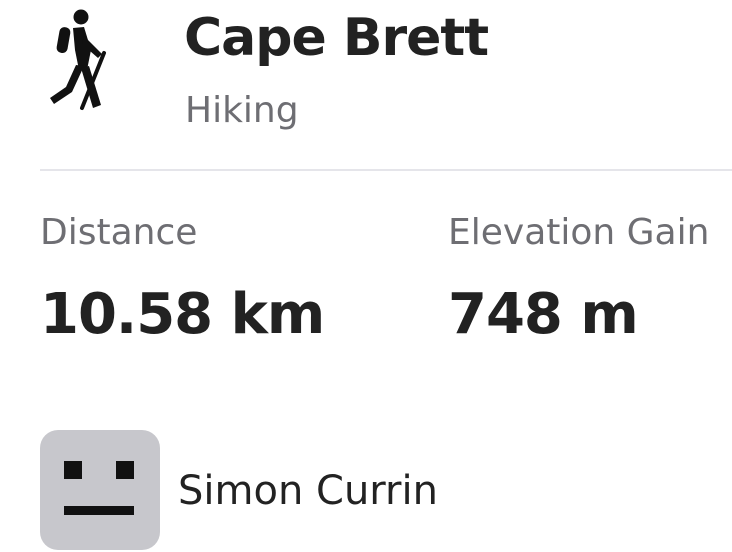  I want to click on hiker-icon, so click(78, 59).